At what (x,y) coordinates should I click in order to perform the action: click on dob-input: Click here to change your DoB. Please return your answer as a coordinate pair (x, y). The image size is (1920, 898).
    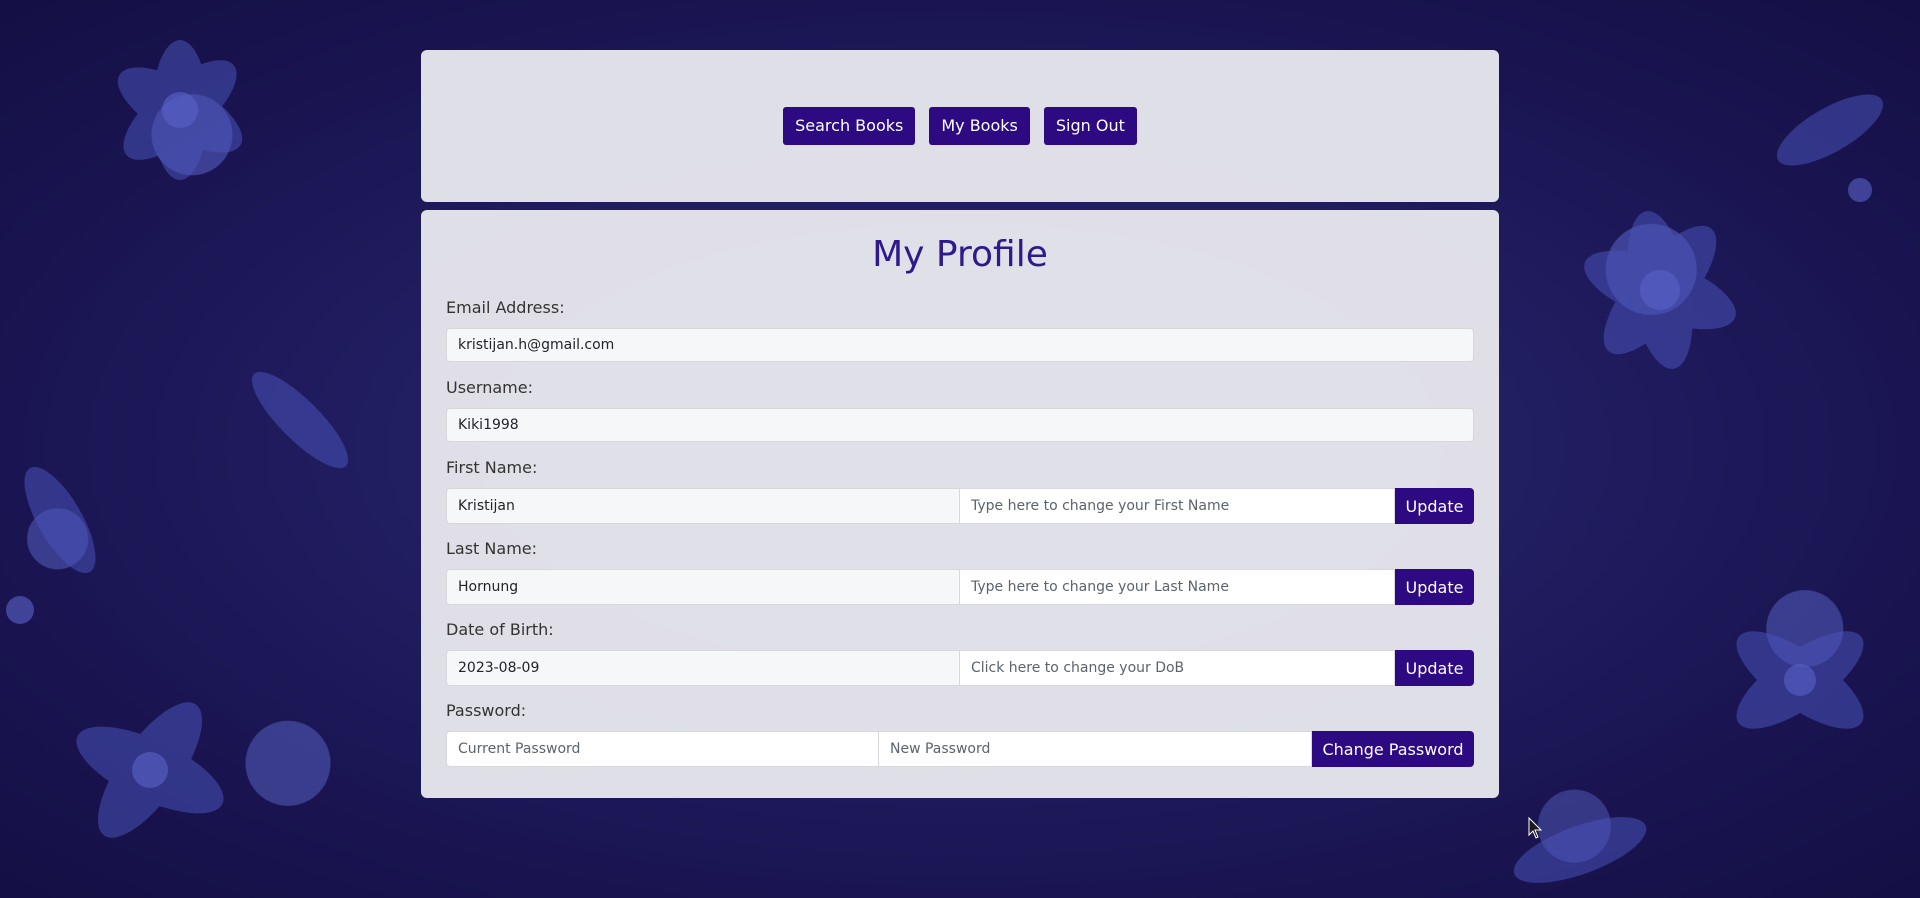
    Looking at the image, I should click on (1177, 668).